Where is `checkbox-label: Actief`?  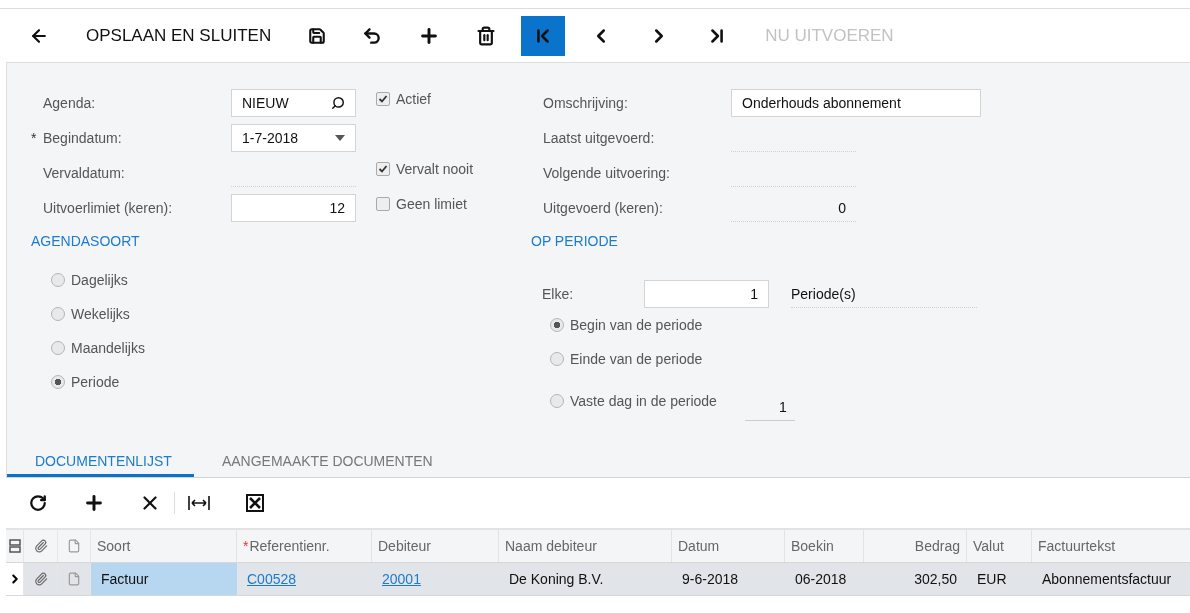
checkbox-label: Actief is located at coordinates (413, 99).